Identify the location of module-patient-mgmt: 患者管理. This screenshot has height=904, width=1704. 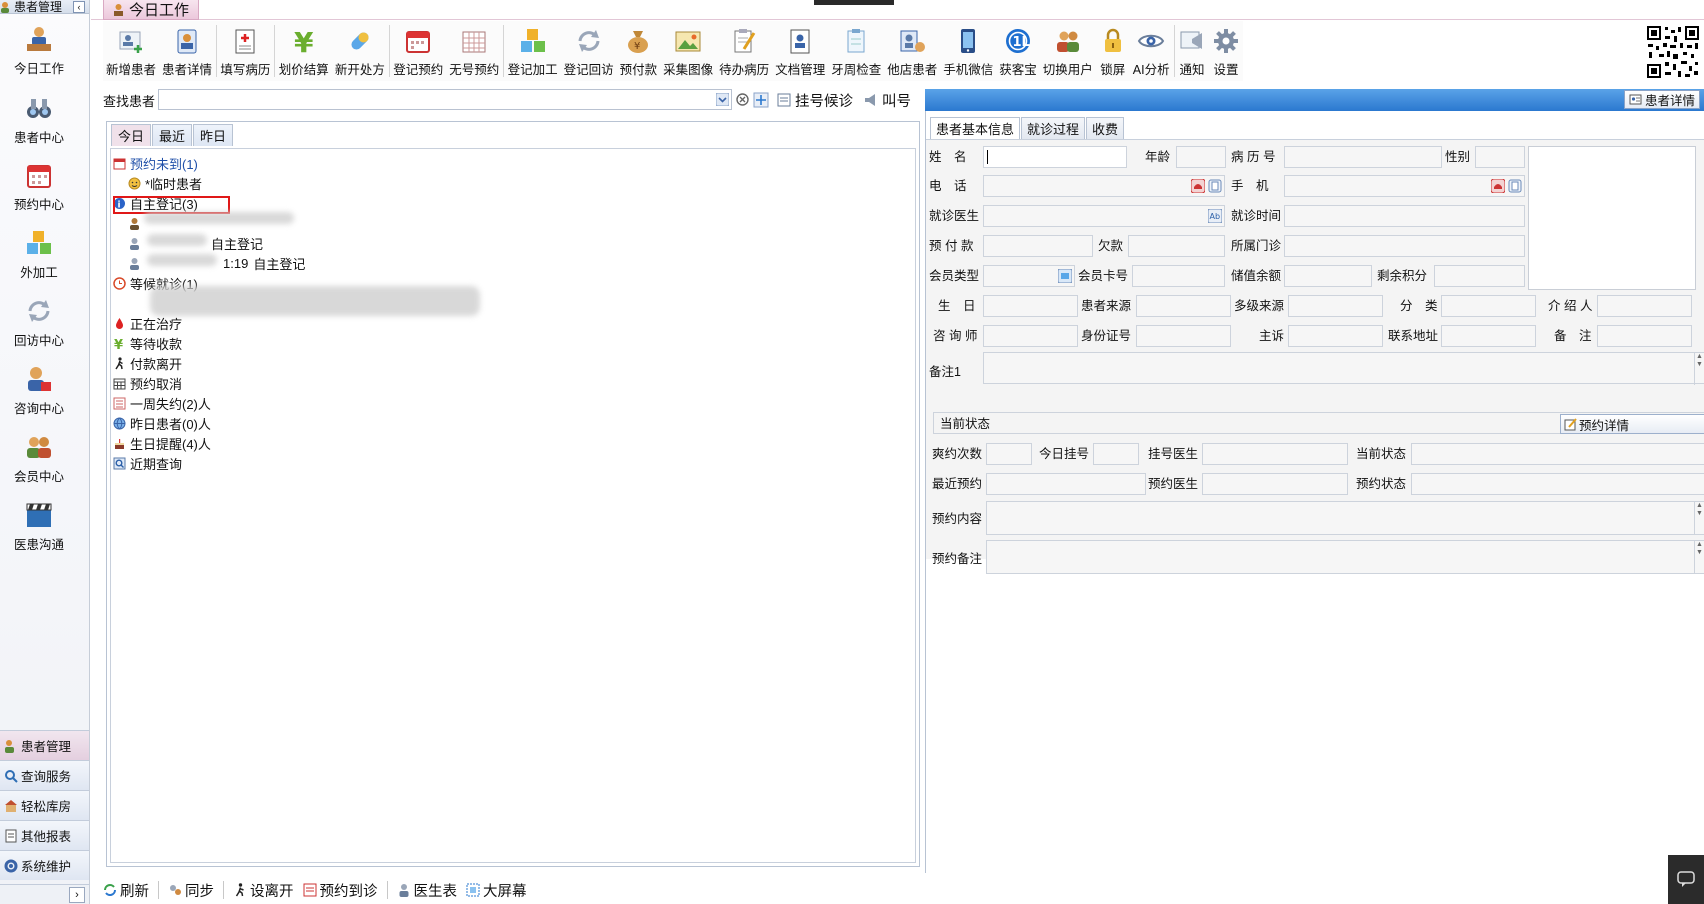
(44, 745).